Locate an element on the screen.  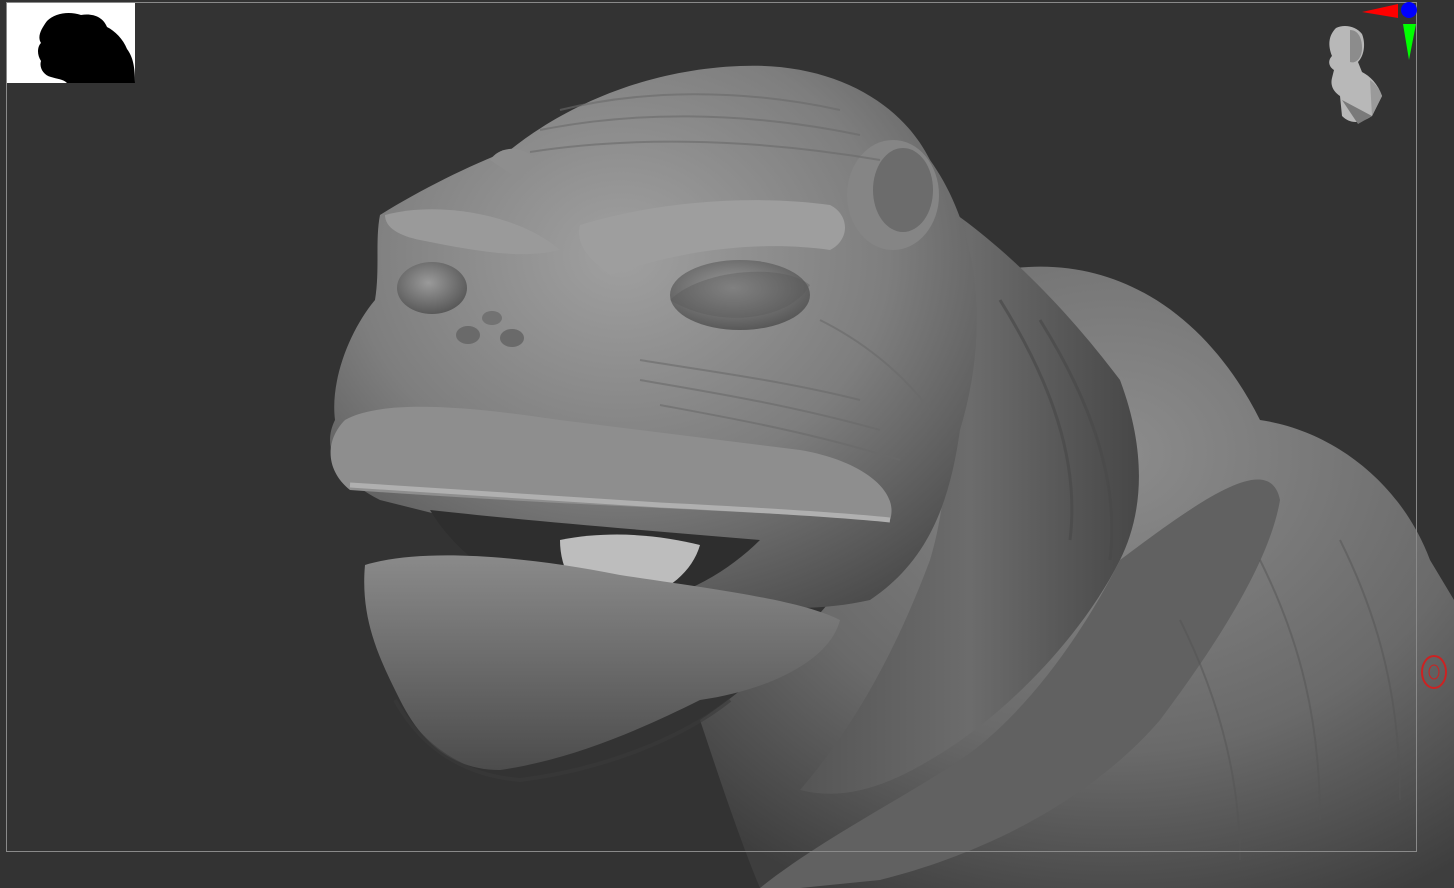
brush-cursor is located at coordinates (1434, 672).